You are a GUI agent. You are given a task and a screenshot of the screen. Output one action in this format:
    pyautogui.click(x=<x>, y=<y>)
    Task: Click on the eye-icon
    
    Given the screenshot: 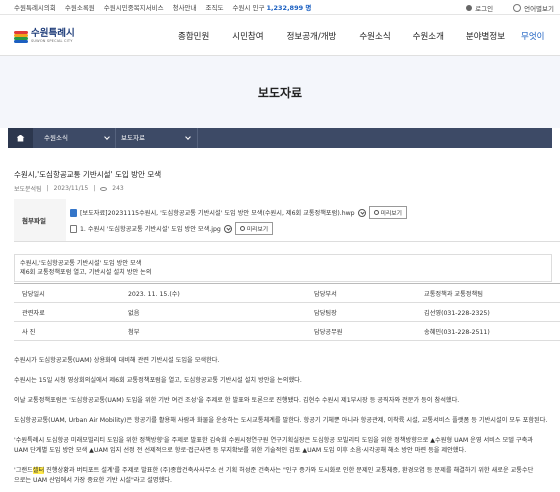 What is the action you would take?
    pyautogui.click(x=104, y=188)
    